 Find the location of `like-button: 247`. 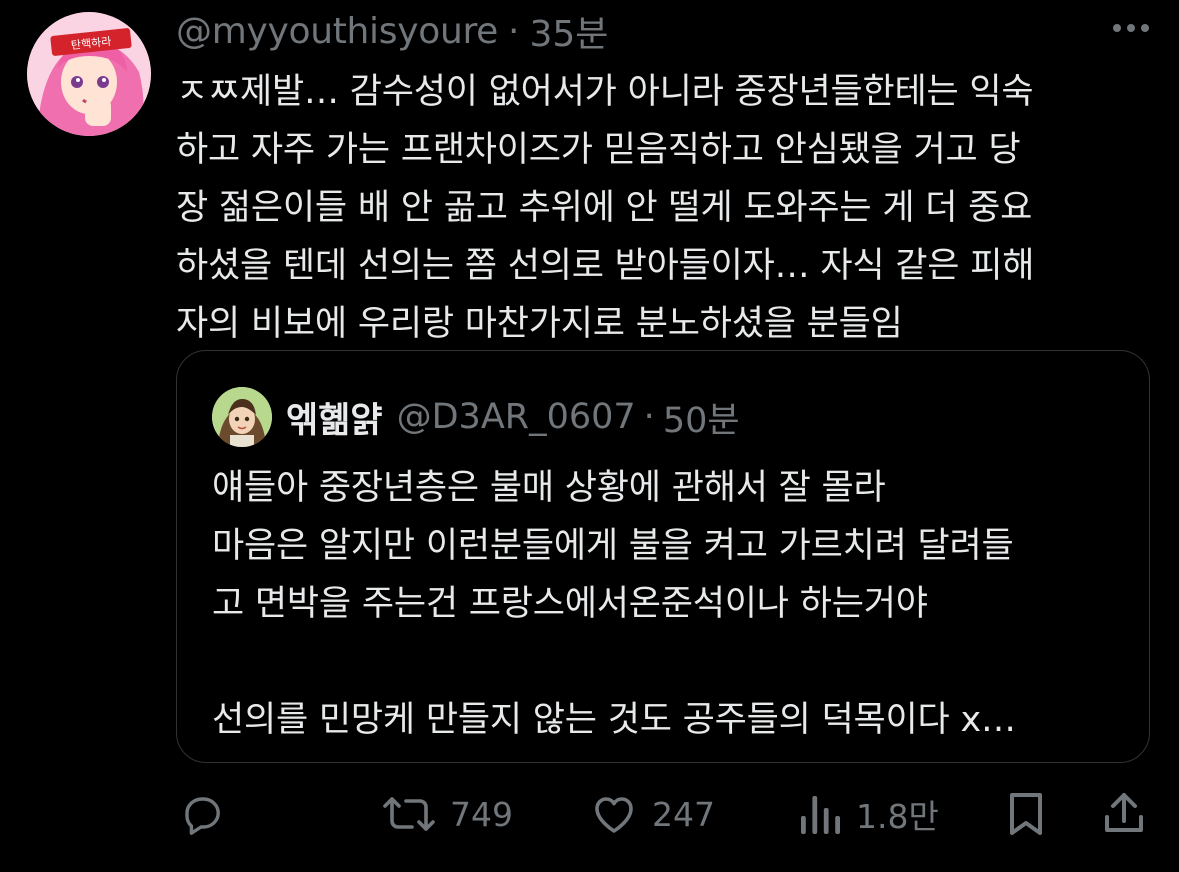

like-button: 247 is located at coordinates (652, 814).